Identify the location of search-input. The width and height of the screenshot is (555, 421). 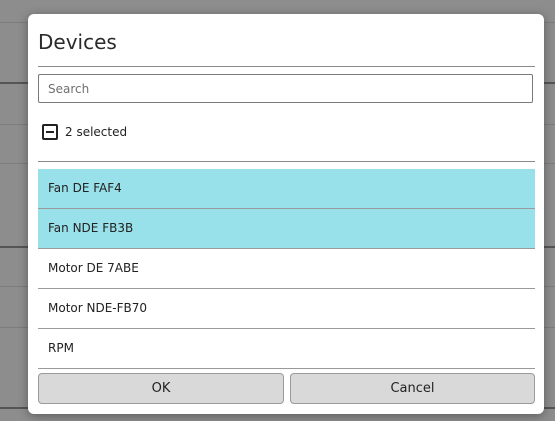
(285, 88).